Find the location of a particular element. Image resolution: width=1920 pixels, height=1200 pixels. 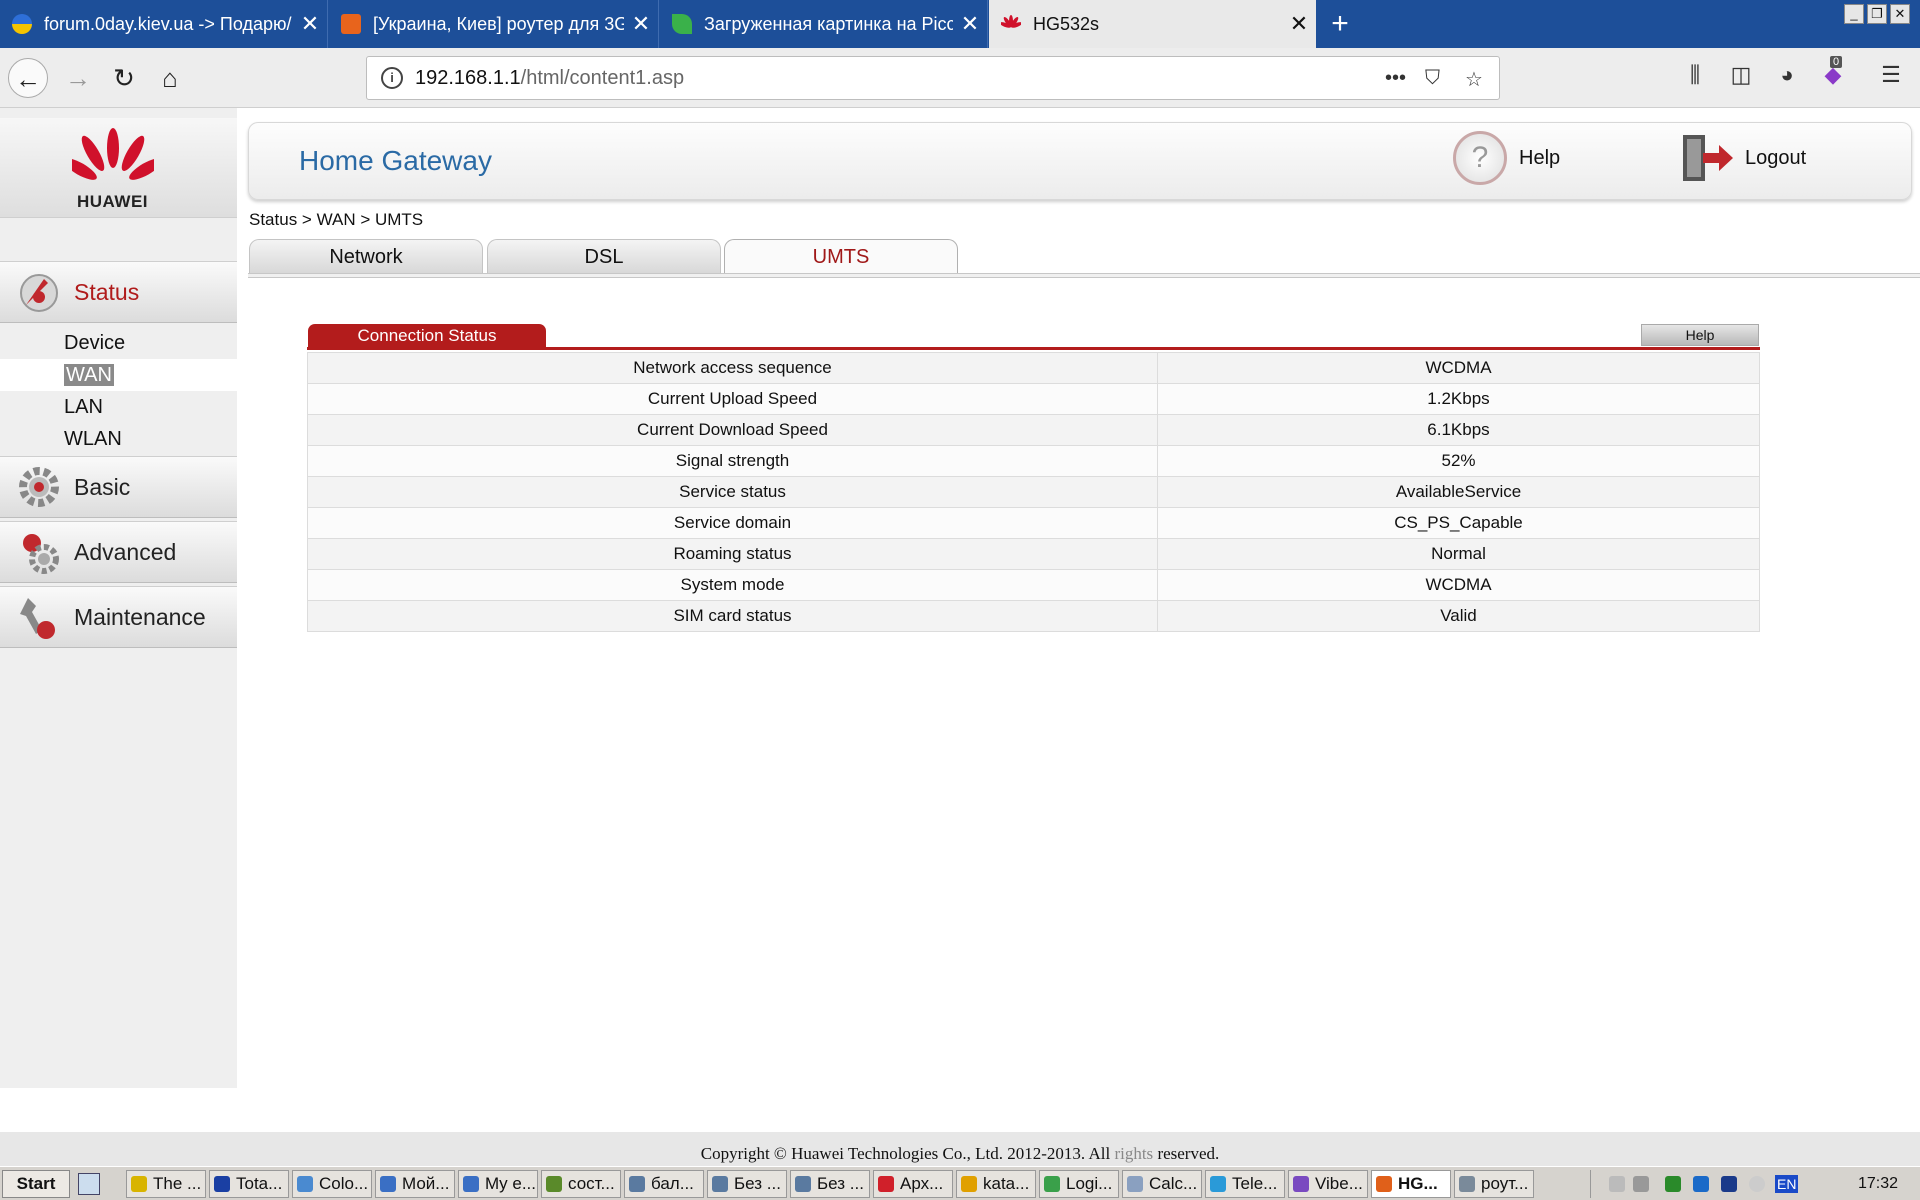

tray-expand-icon is located at coordinates (1617, 1184).